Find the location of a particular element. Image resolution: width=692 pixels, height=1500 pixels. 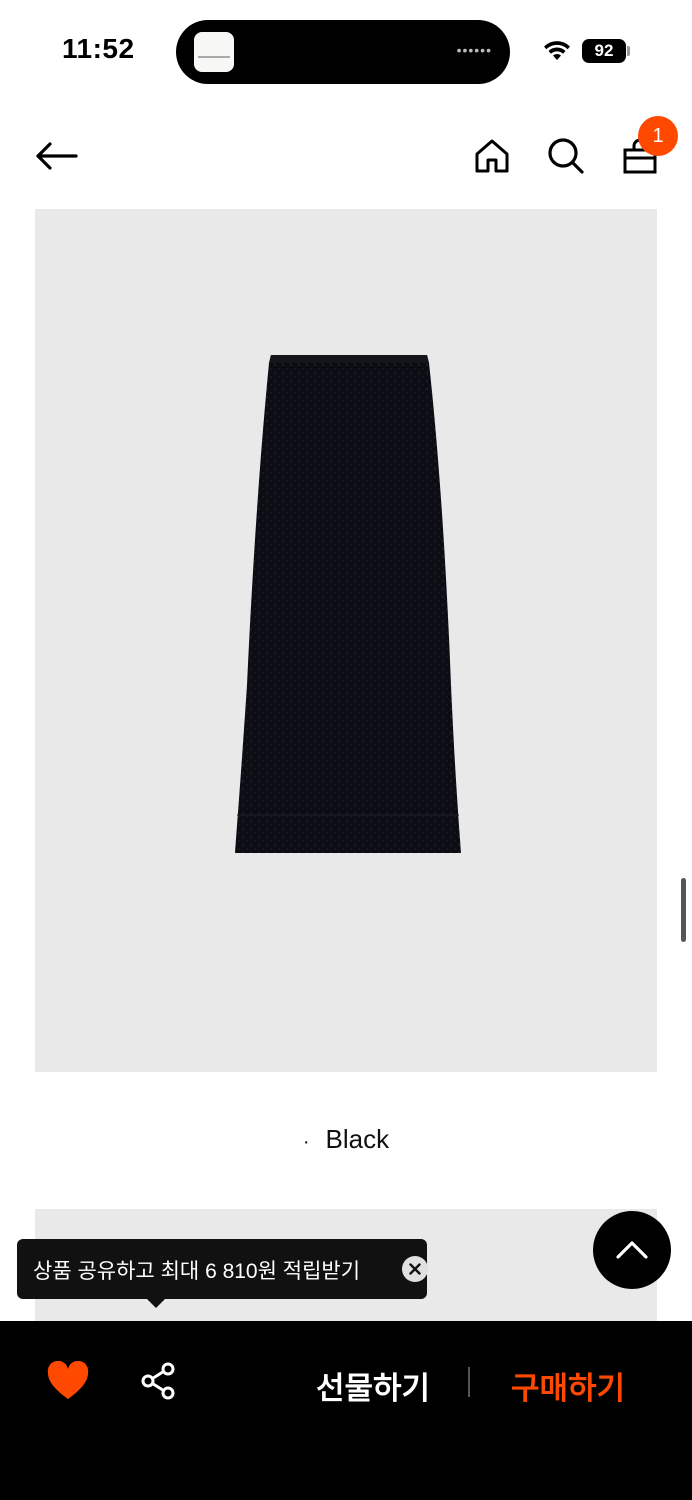

scrollbar is located at coordinates (683, 910).